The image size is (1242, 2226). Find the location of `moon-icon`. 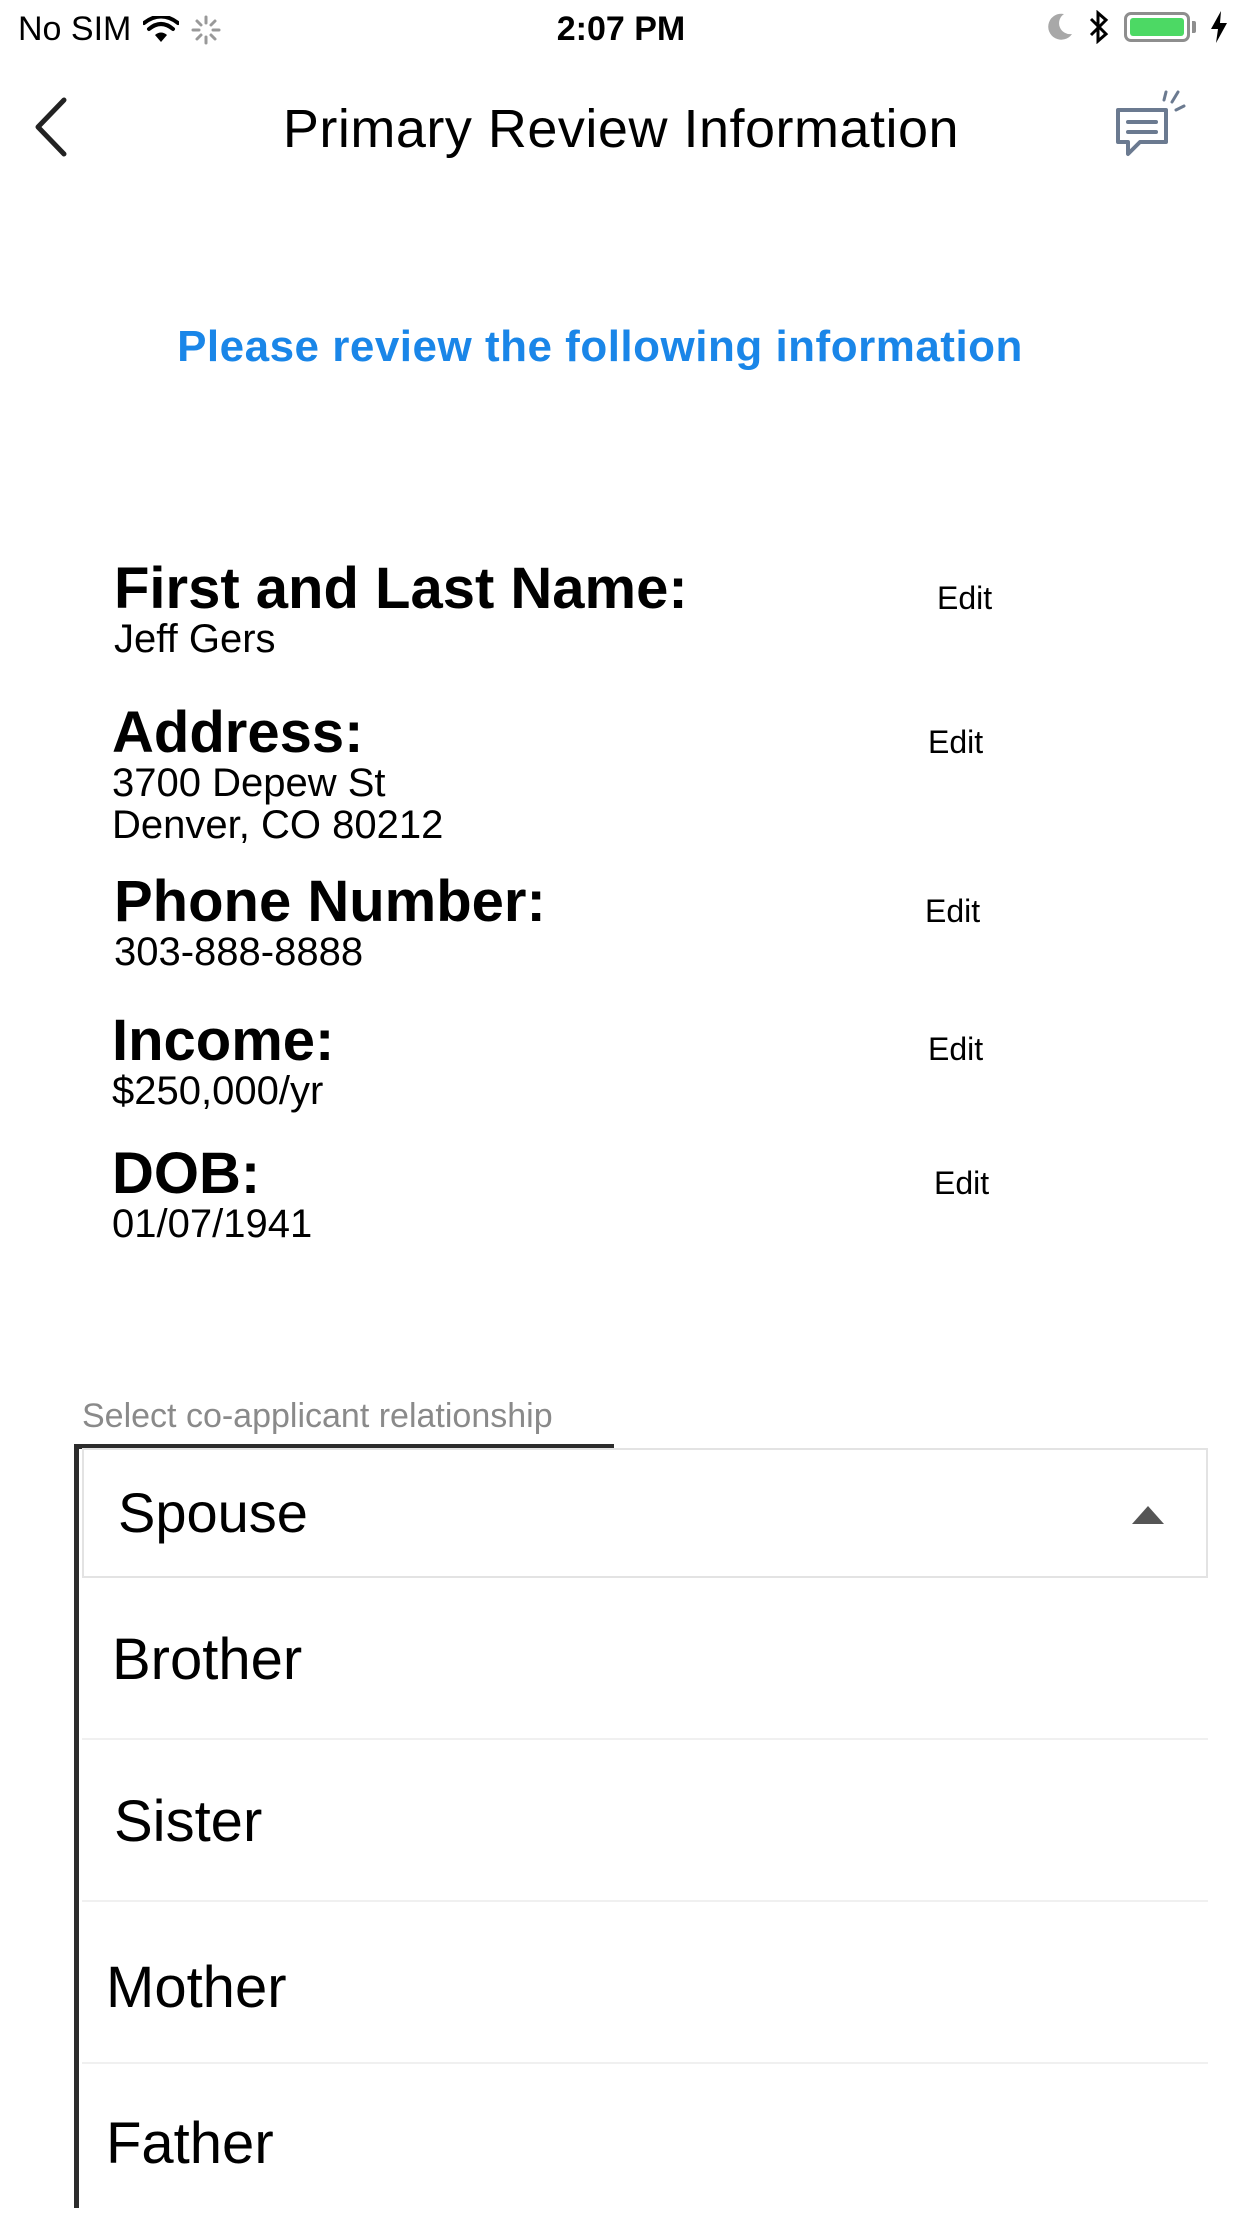

moon-icon is located at coordinates (1060, 26).